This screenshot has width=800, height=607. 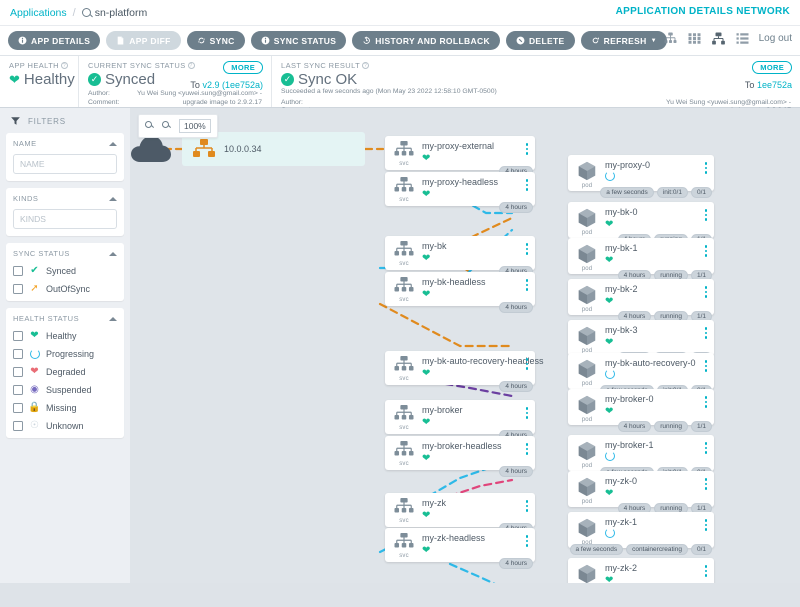 I want to click on synced-icon: ✔, so click(x=34, y=270).